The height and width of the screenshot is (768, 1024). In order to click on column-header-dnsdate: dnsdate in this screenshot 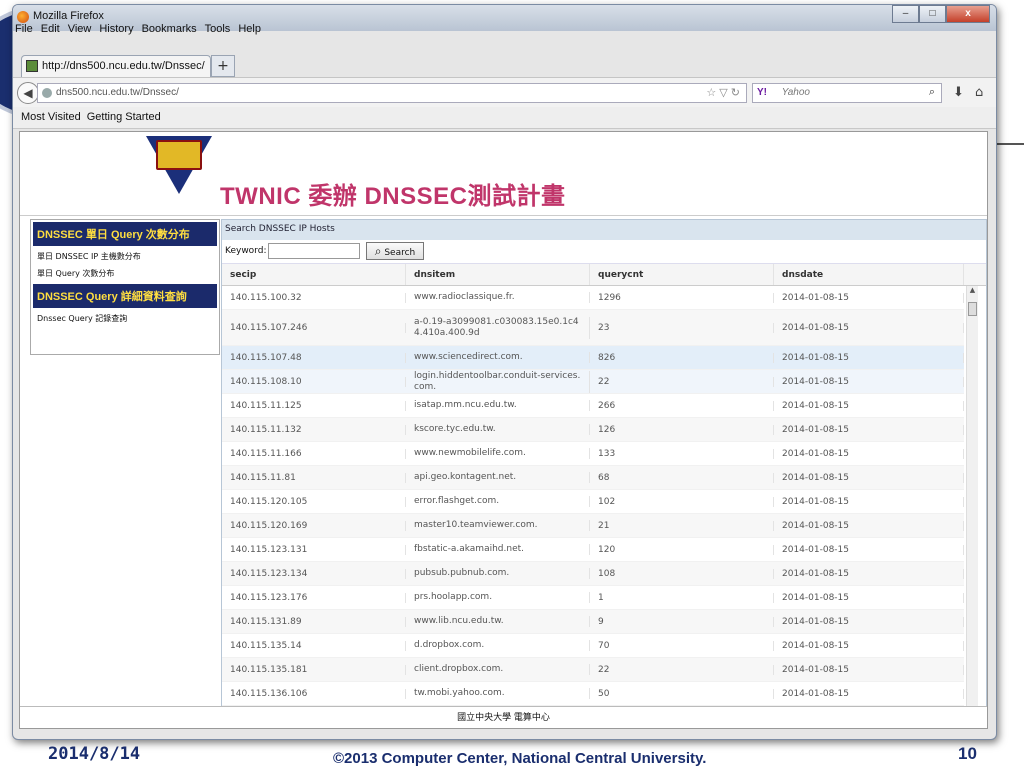, I will do `click(869, 274)`.